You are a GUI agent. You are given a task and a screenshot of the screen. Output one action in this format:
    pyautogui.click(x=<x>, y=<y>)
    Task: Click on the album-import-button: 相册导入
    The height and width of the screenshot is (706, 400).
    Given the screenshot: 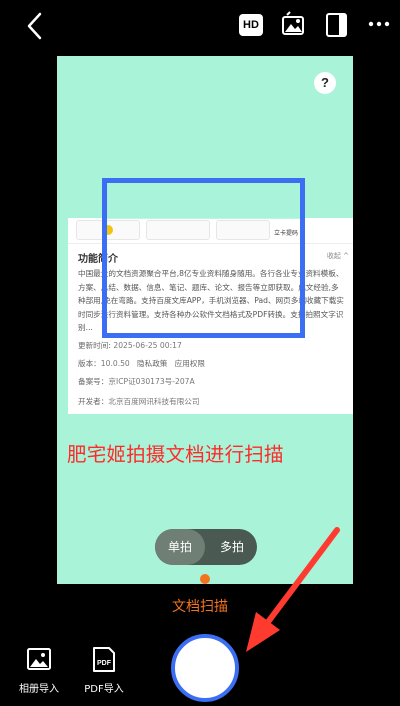 What is the action you would take?
    pyautogui.click(x=39, y=670)
    